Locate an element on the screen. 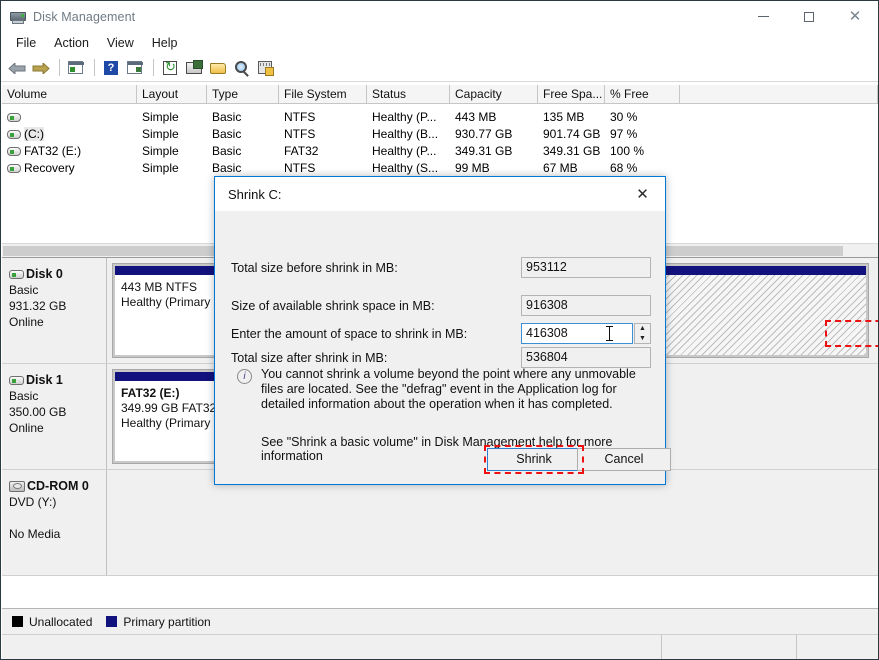 The width and height of the screenshot is (879, 660). properties-magnifier-icon is located at coordinates (242, 68).